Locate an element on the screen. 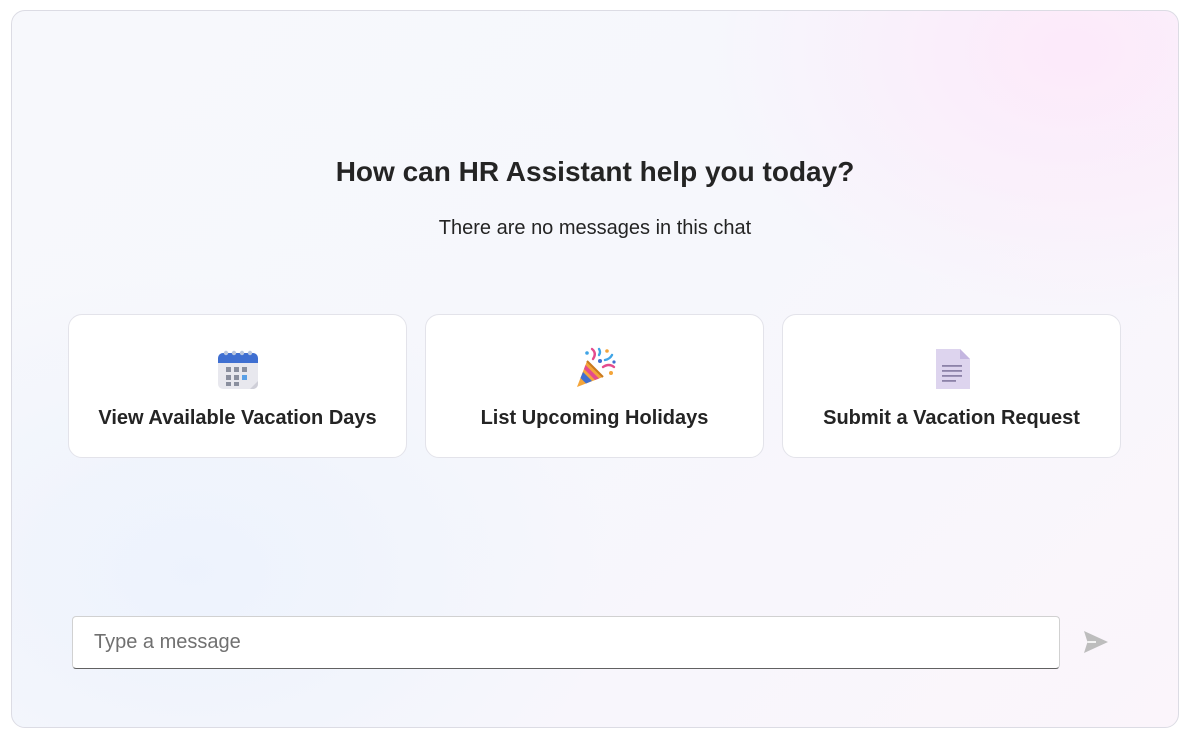 This screenshot has height=739, width=1192. calendar-icon is located at coordinates (238, 369).